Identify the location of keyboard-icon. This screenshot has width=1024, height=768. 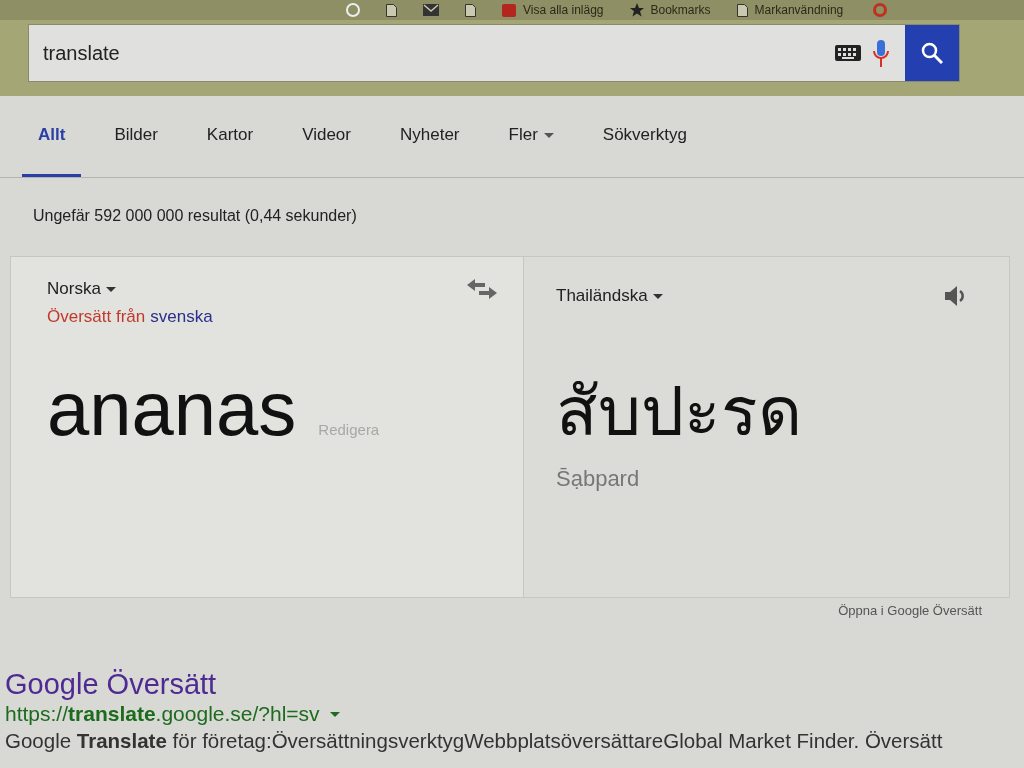
(848, 53).